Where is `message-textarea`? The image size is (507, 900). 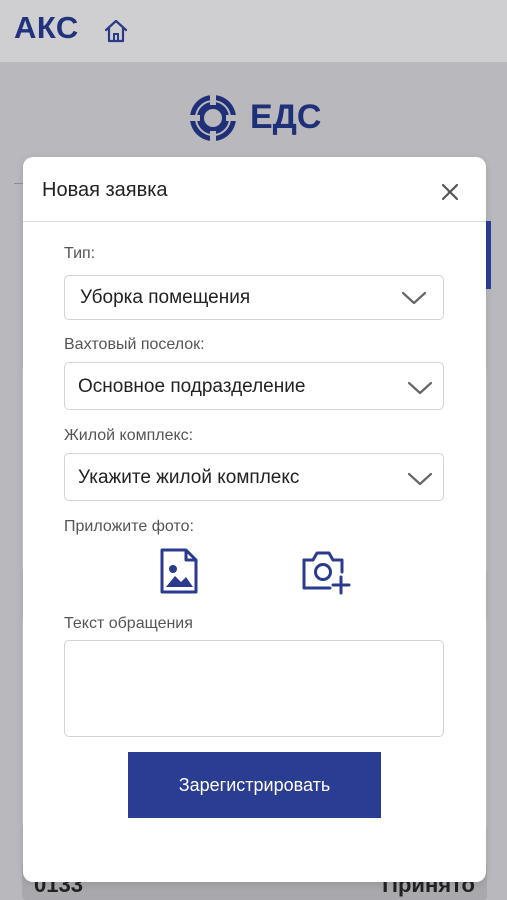 message-textarea is located at coordinates (254, 688).